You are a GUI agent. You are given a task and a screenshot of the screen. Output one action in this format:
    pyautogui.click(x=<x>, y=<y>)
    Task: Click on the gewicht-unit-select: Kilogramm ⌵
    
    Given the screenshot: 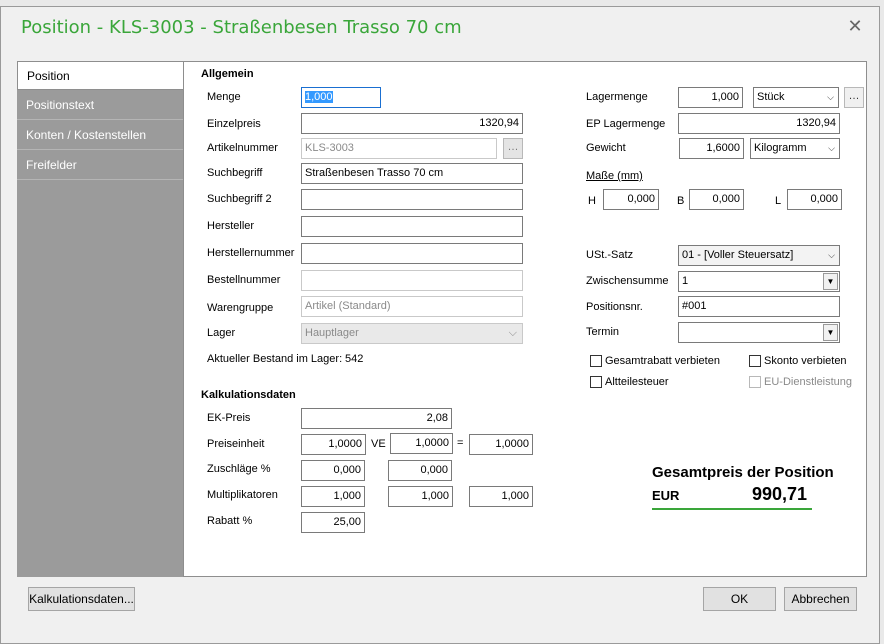 What is the action you would take?
    pyautogui.click(x=795, y=148)
    